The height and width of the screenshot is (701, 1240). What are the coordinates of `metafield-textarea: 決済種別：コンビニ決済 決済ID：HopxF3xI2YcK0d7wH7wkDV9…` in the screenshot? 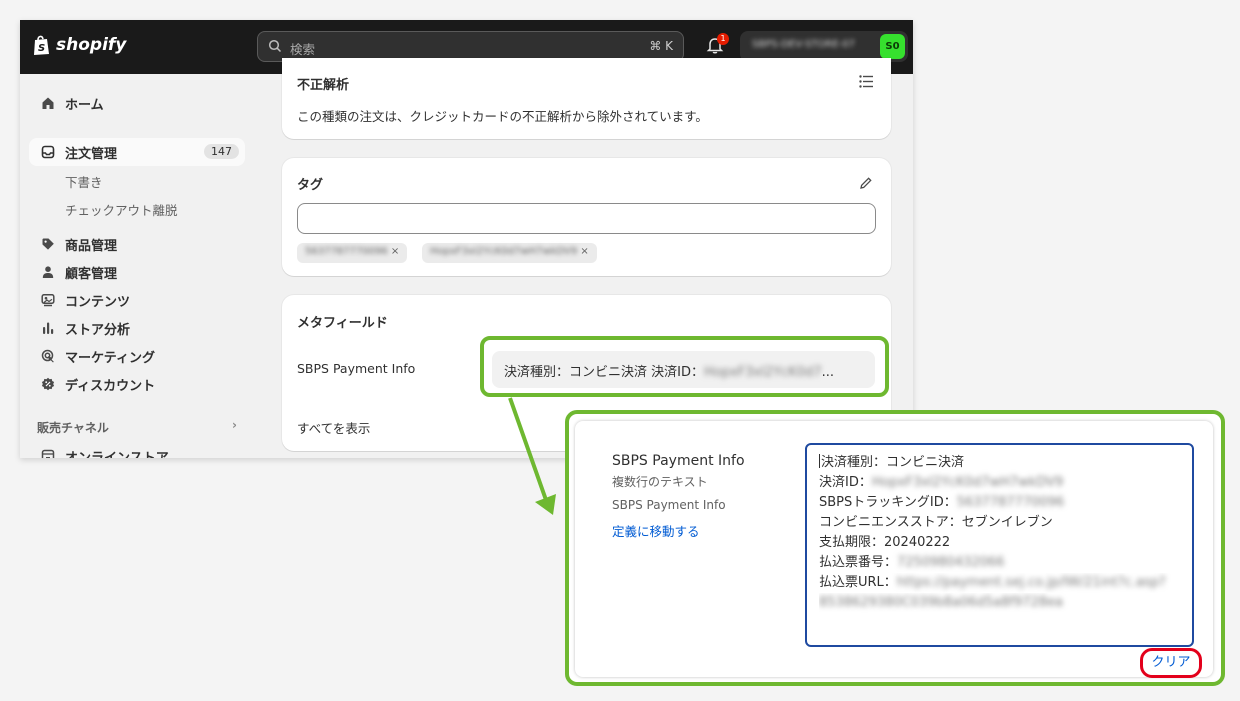 It's located at (999, 545).